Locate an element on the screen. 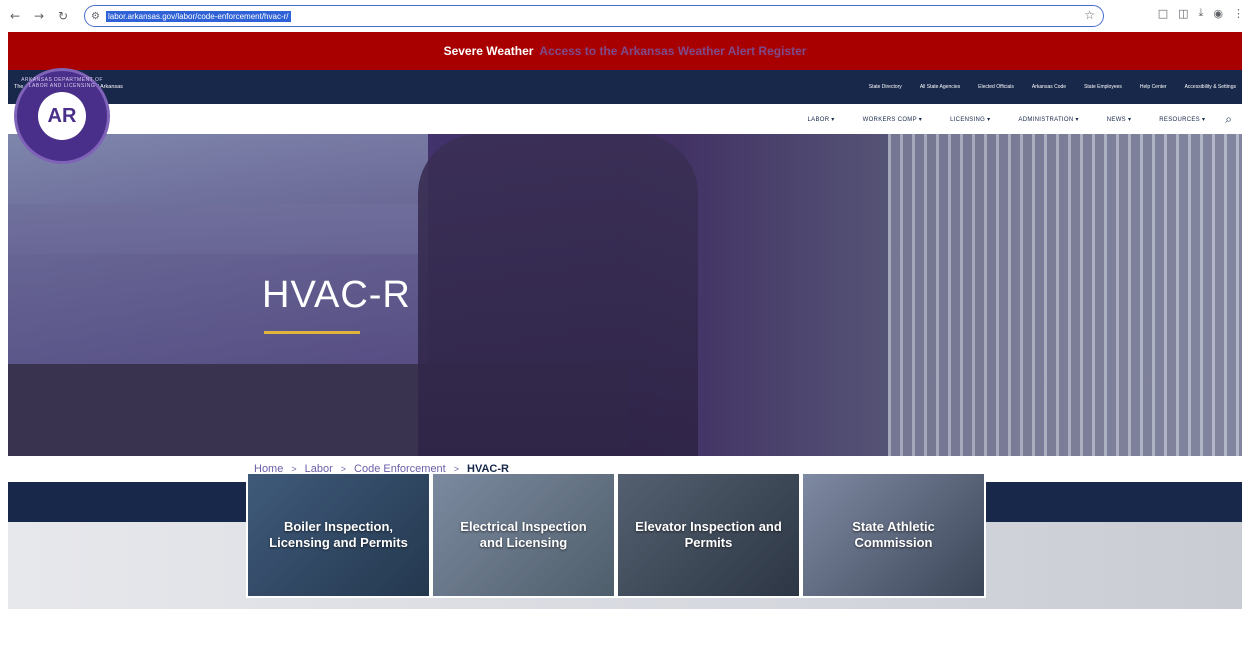  forward-icon: → is located at coordinates (39, 16).